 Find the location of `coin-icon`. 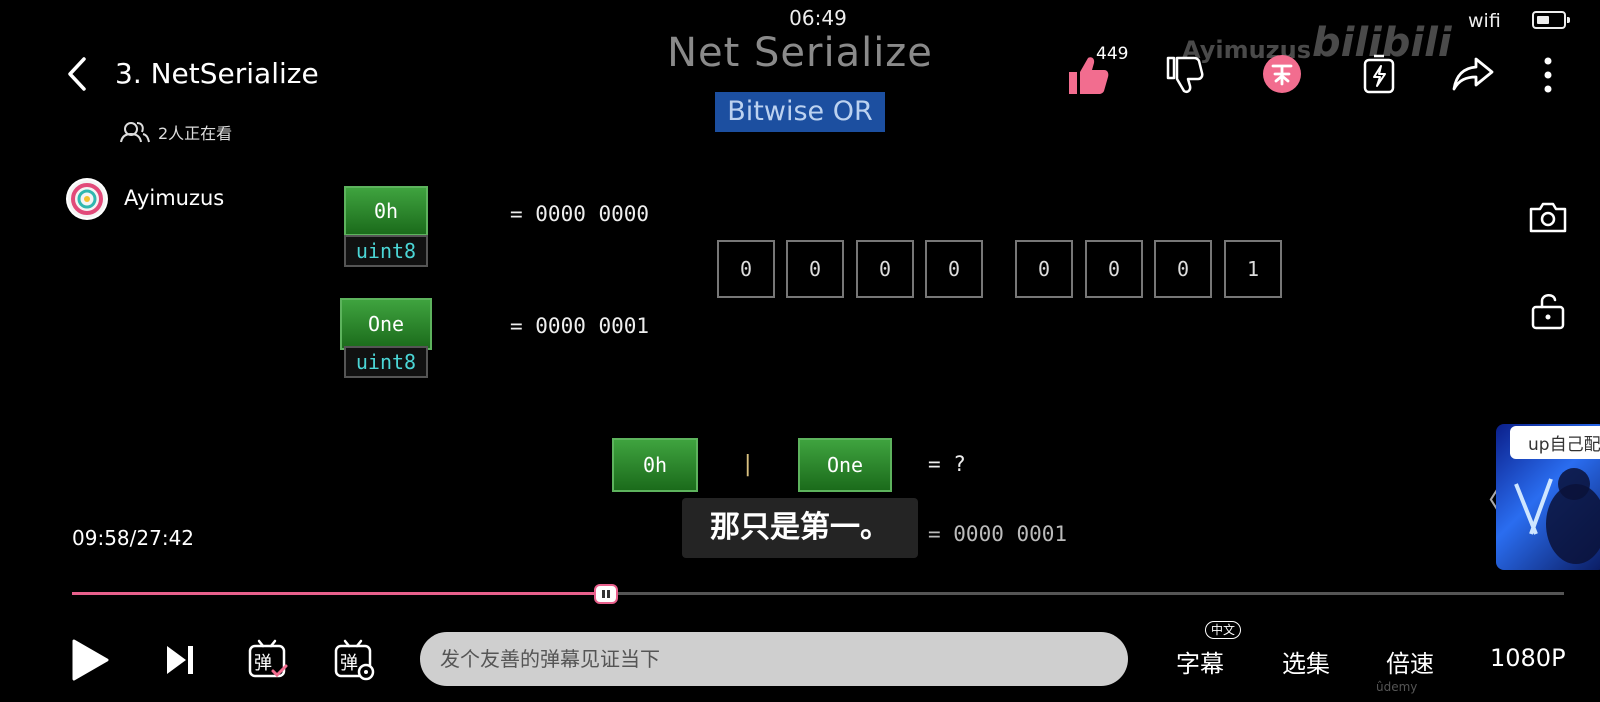

coin-icon is located at coordinates (1282, 74).